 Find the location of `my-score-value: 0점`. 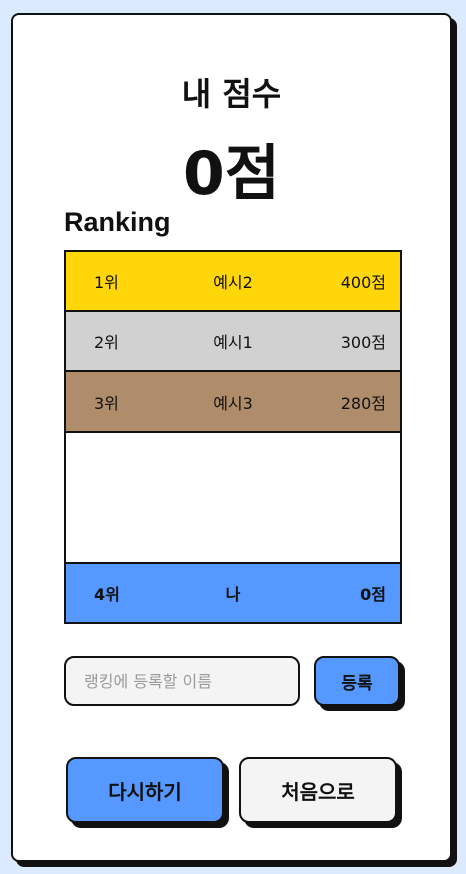

my-score-value: 0점 is located at coordinates (231, 174).